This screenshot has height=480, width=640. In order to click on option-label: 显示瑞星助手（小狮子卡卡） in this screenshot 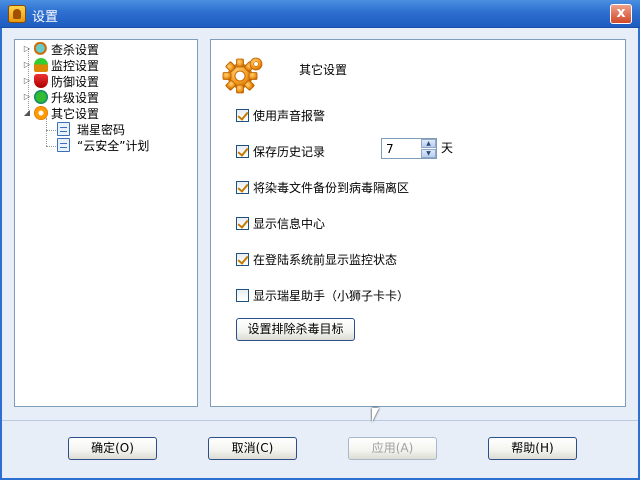, I will do `click(331, 295)`.